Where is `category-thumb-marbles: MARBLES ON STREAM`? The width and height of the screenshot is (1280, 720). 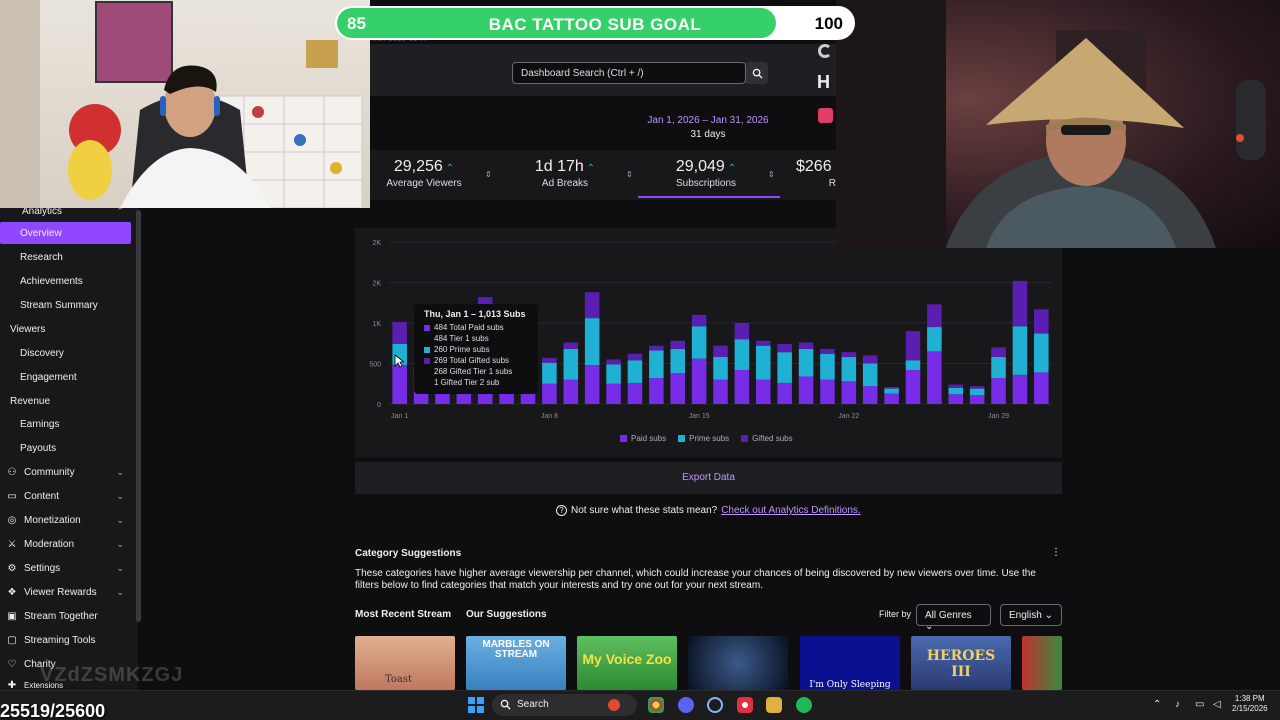 category-thumb-marbles: MARBLES ON STREAM is located at coordinates (516, 663).